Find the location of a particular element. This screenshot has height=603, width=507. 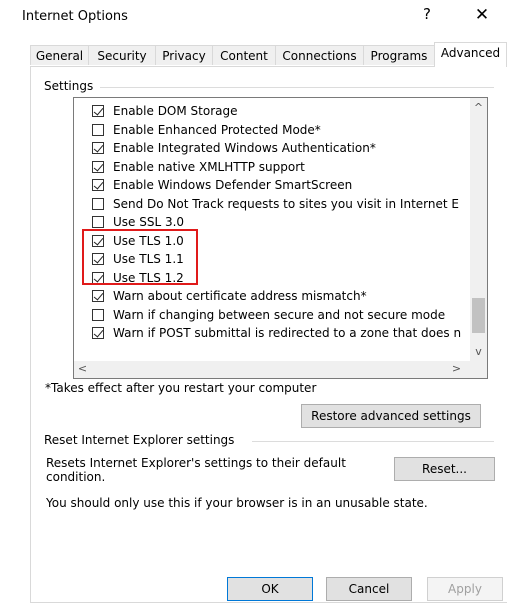

setting-label: Use TLS 1.1 is located at coordinates (148, 259).